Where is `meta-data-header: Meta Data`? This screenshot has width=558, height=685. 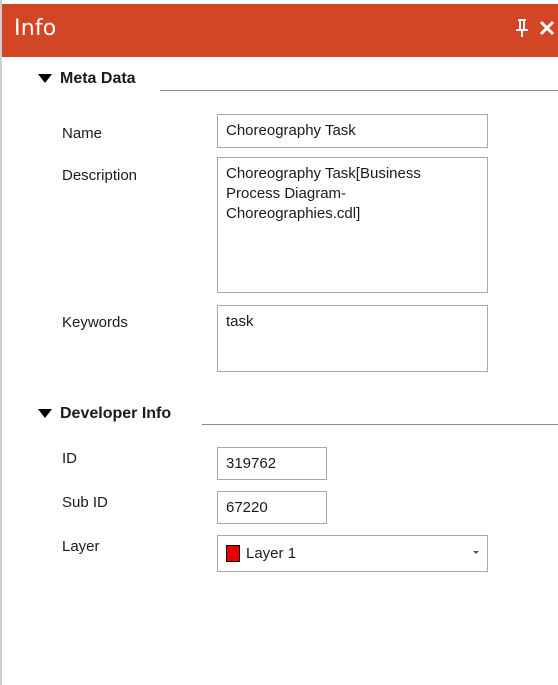
meta-data-header: Meta Data is located at coordinates (87, 79).